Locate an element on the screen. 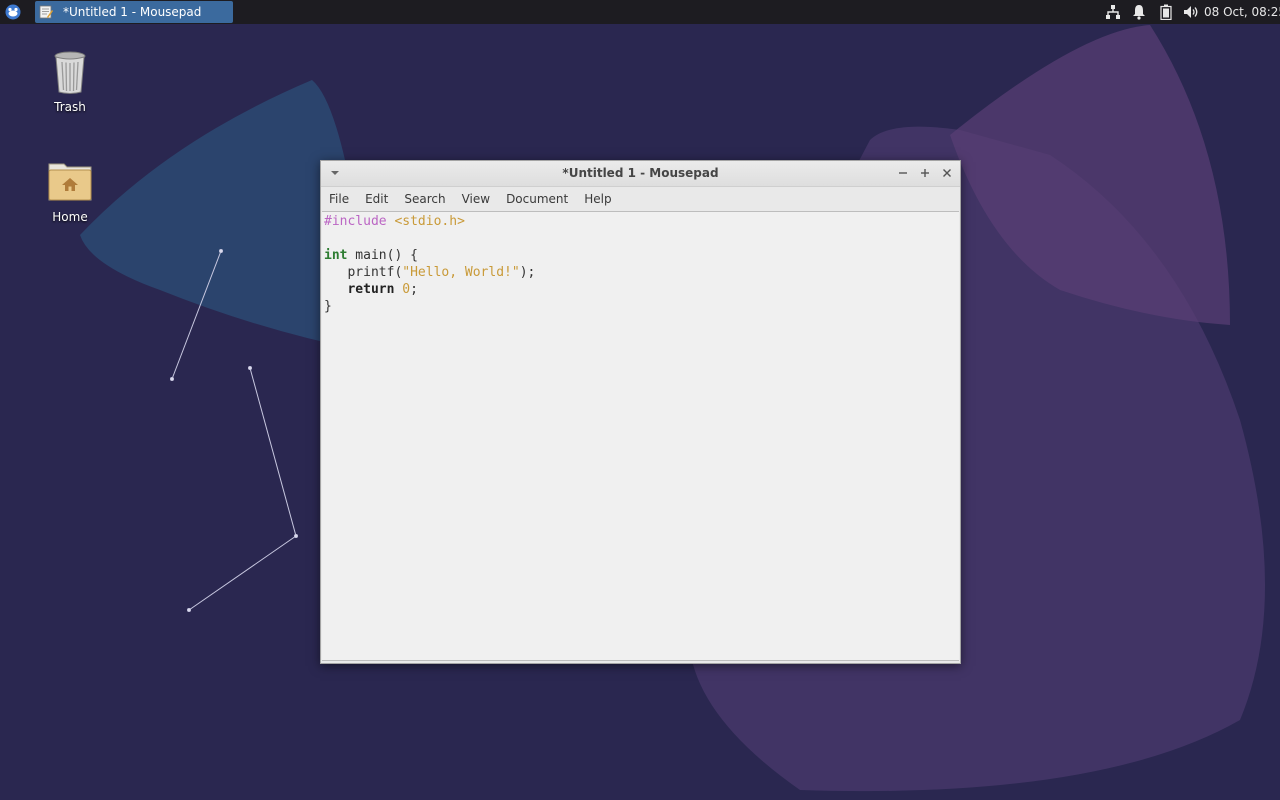 Image resolution: width=1280 pixels, height=800 pixels. code-line-4: printf("Hello, World!"); is located at coordinates (430, 272).